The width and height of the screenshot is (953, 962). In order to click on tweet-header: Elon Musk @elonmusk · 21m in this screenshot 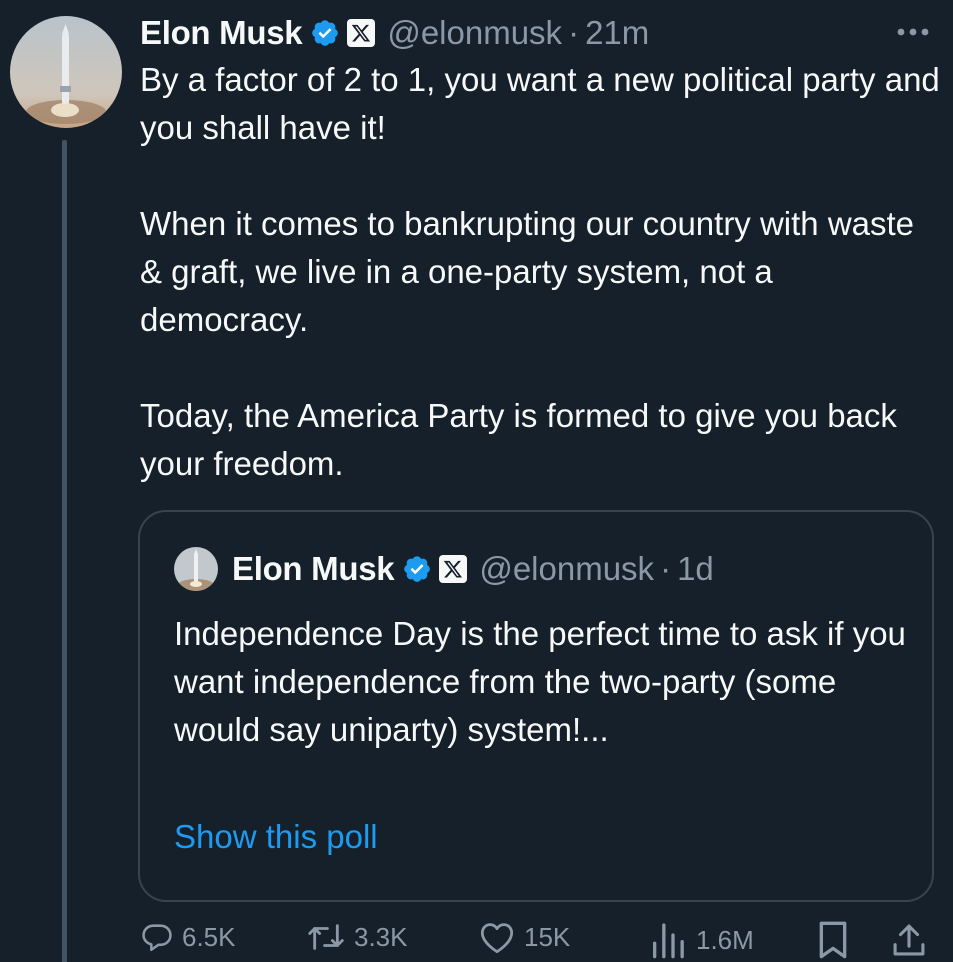, I will do `click(394, 33)`.